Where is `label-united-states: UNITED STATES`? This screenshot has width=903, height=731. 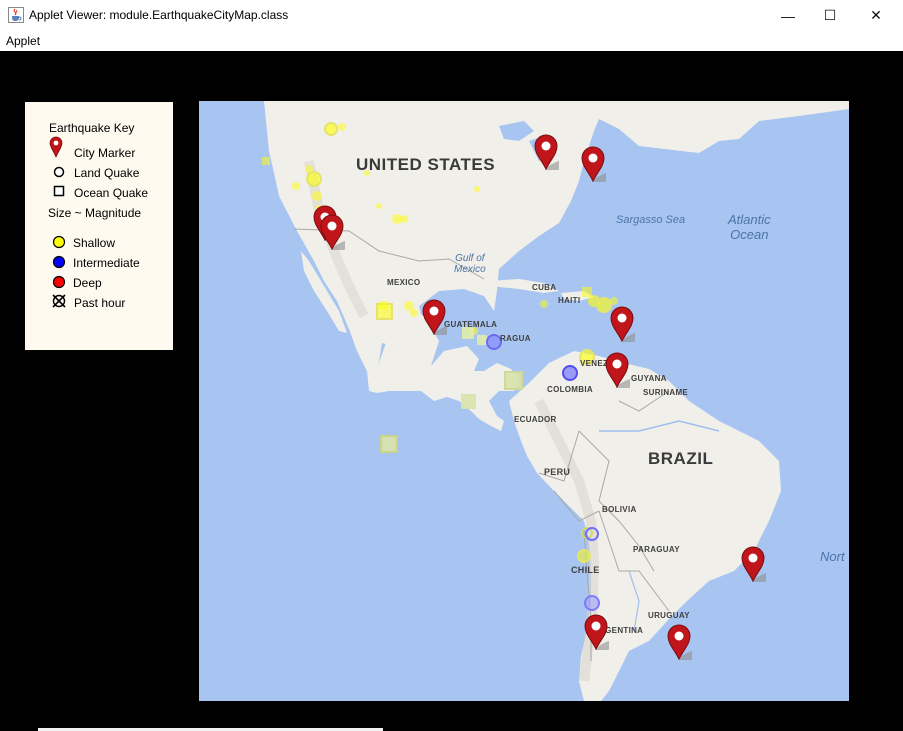 label-united-states: UNITED STATES is located at coordinates (426, 164).